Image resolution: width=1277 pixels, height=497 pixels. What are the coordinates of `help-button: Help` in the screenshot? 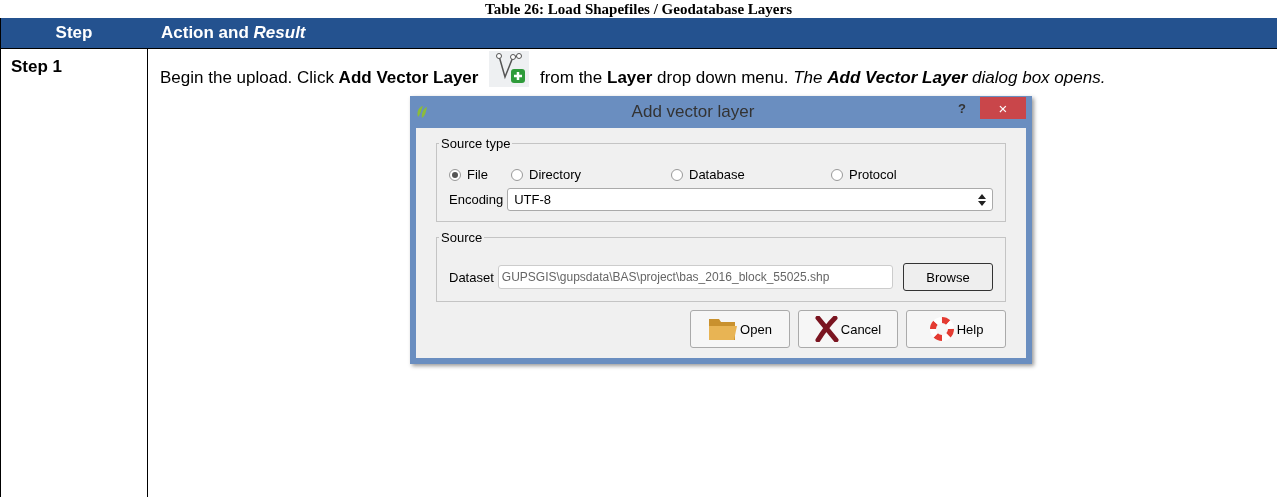 It's located at (956, 329).